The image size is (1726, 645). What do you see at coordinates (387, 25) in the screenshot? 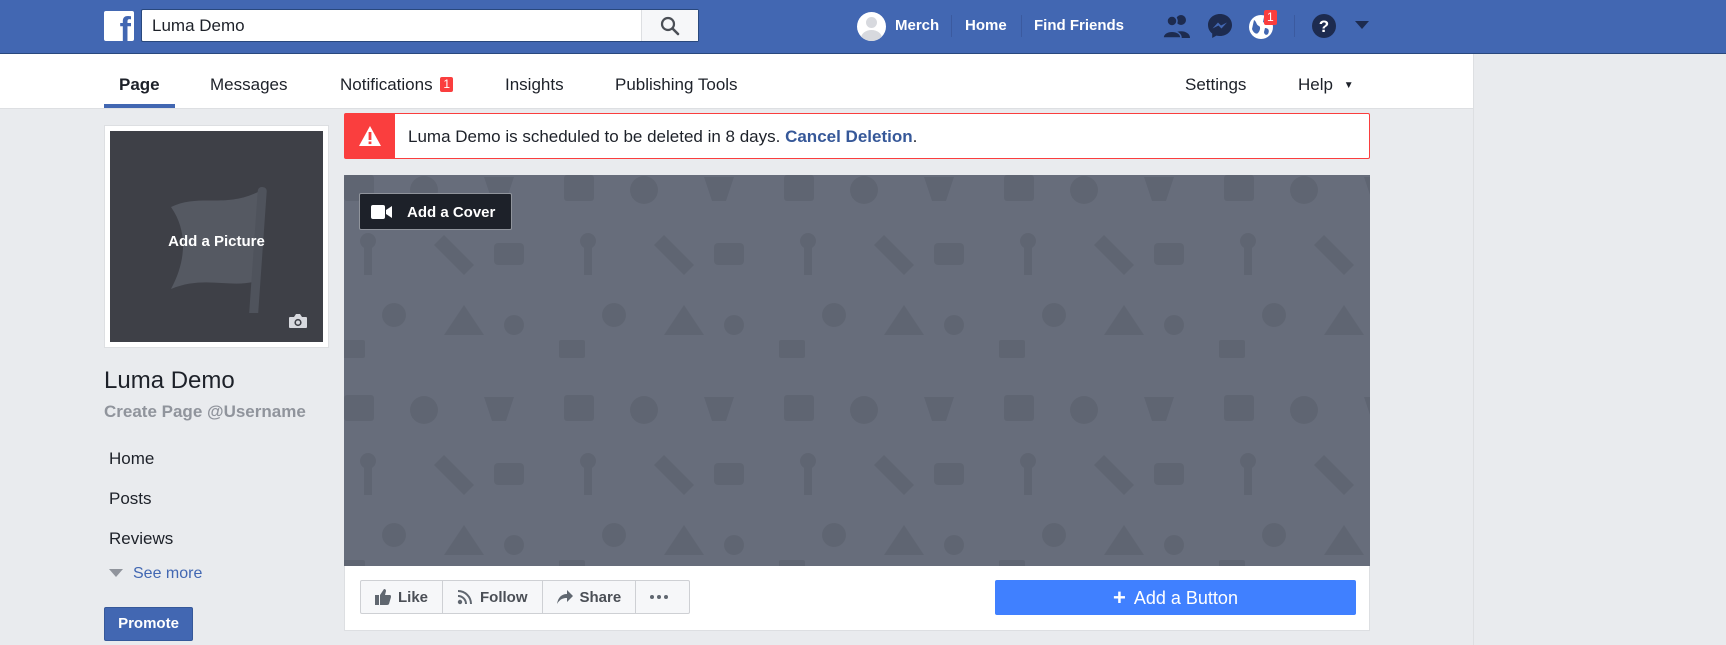
I see `search-input` at bounding box center [387, 25].